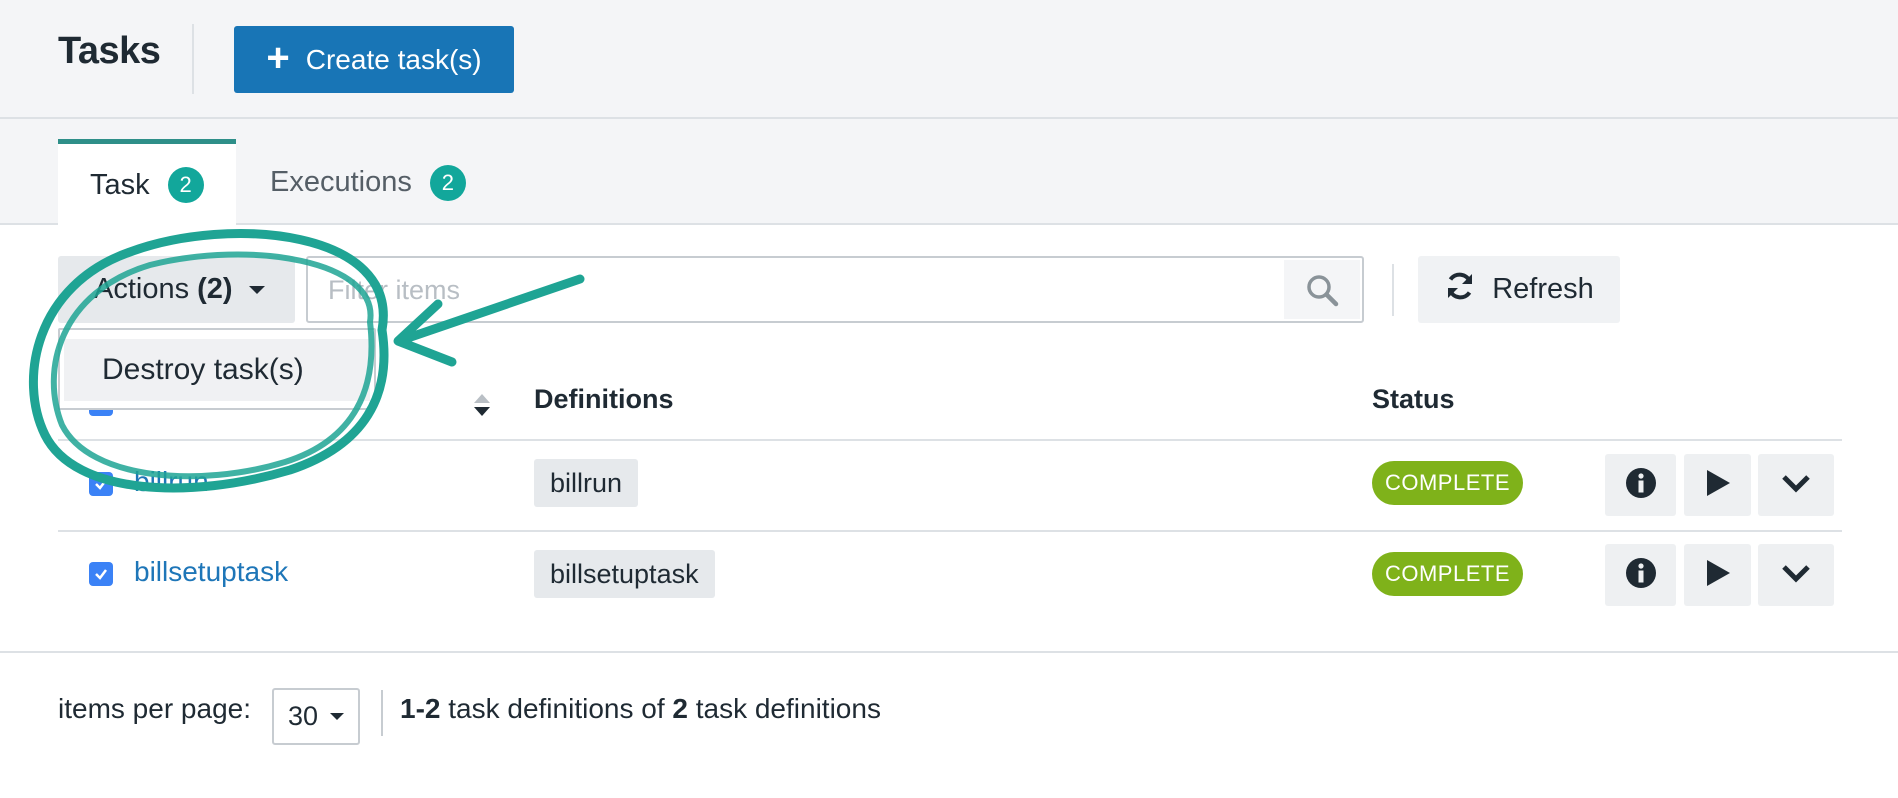 The height and width of the screenshot is (798, 1898). Describe the element at coordinates (1322, 289) in the screenshot. I see `search-icon` at that location.